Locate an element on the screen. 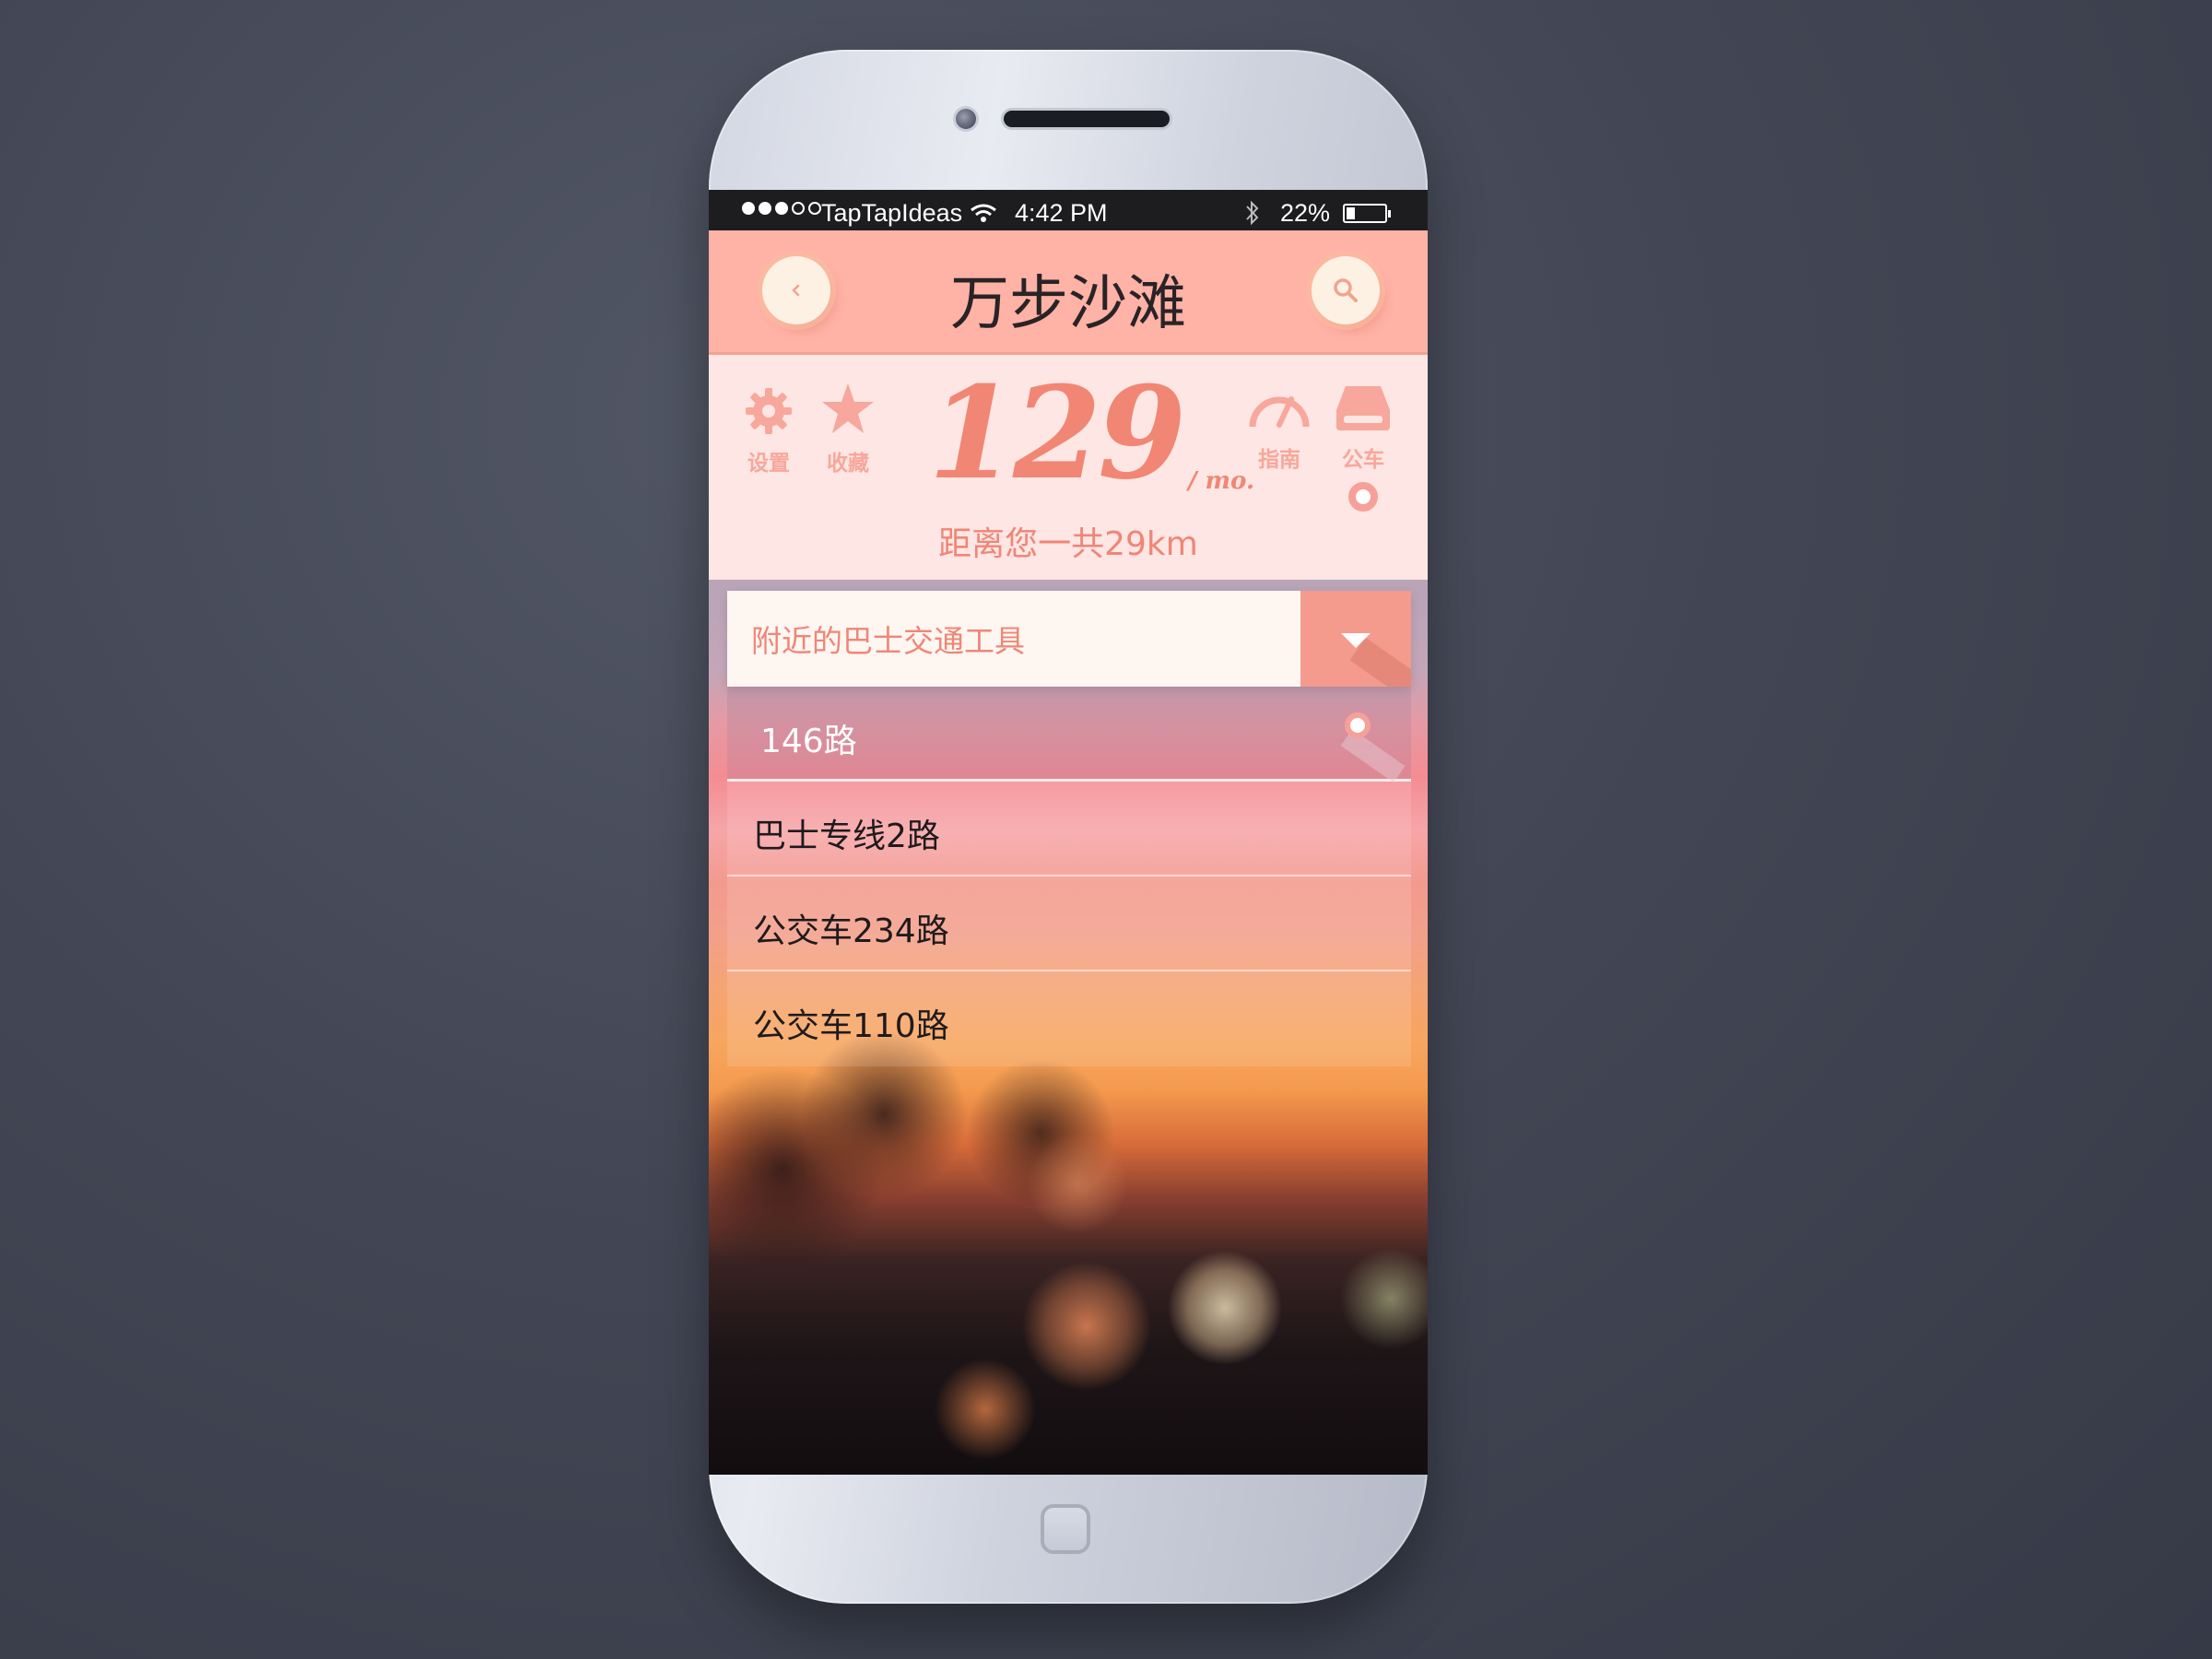  search-button is located at coordinates (1346, 290).